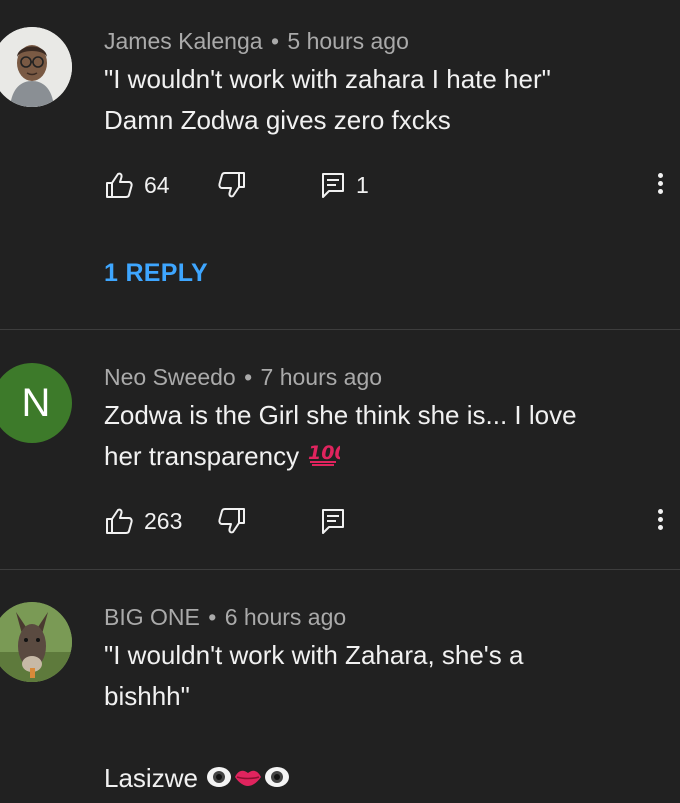  I want to click on comment-meta: BIG ONE • 6 hours ago, so click(225, 617).